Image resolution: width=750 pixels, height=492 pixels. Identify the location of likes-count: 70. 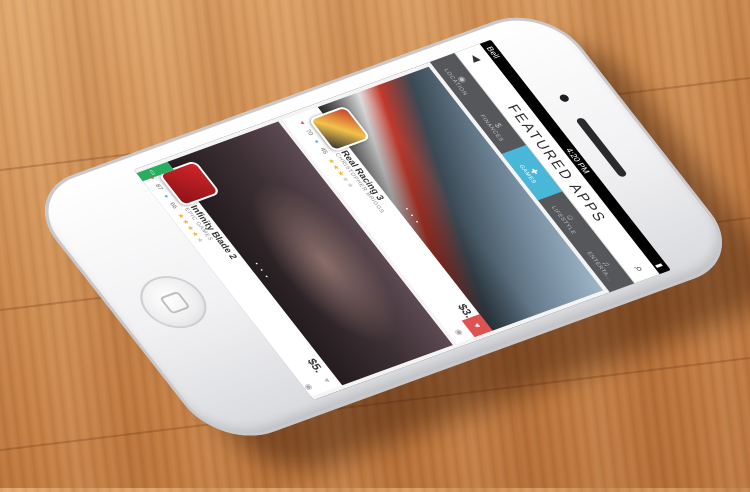
(308, 132).